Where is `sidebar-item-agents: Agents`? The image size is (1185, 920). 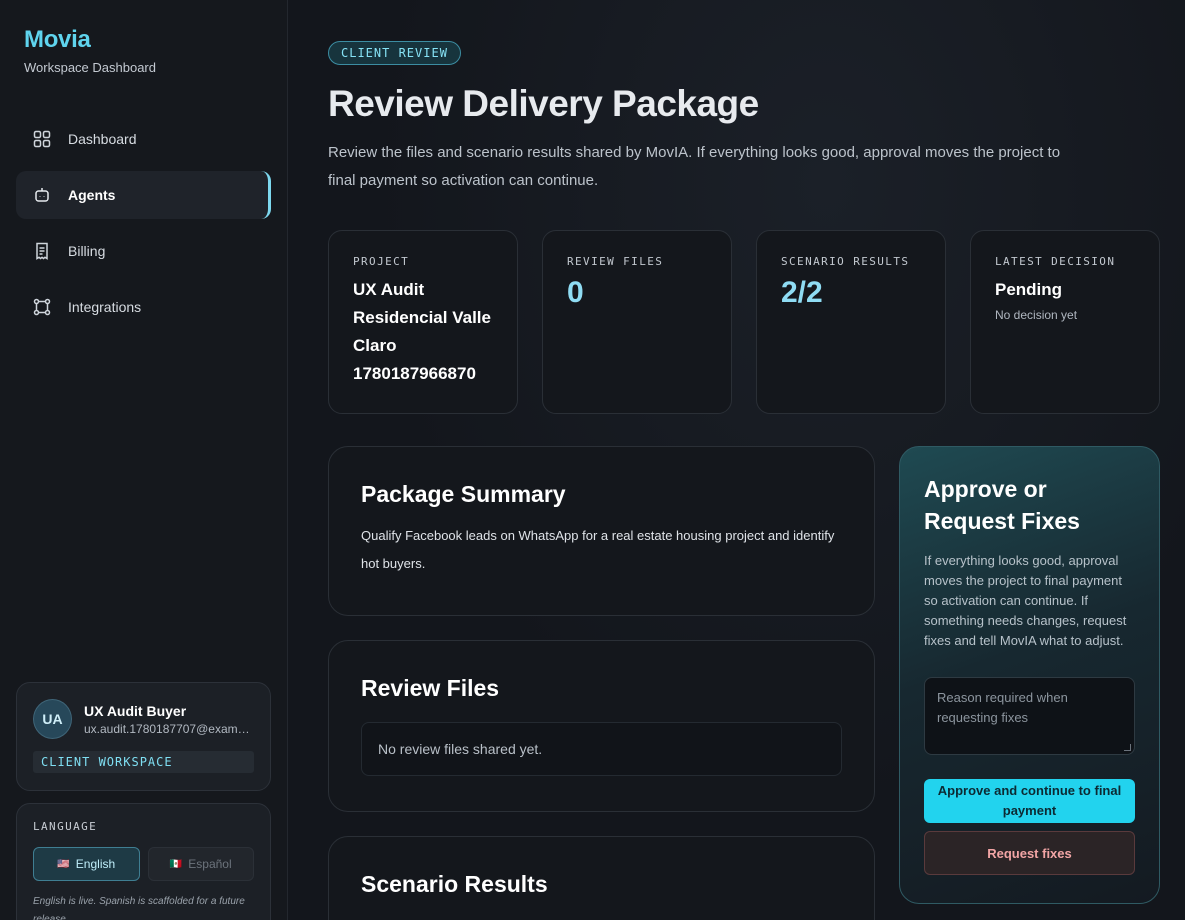 sidebar-item-agents: Agents is located at coordinates (143, 195).